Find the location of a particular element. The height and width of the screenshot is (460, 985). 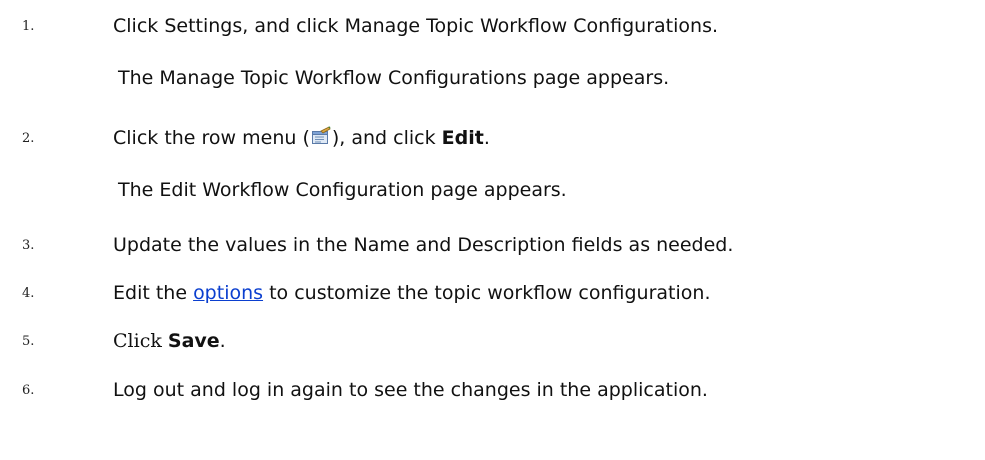

step-text-before: Edit the is located at coordinates (153, 293).